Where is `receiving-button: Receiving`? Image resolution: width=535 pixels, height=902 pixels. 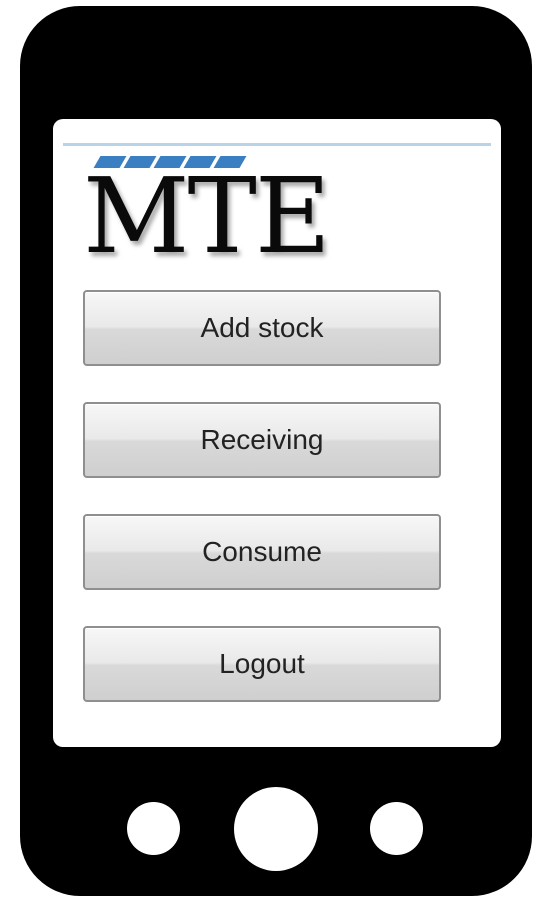
receiving-button: Receiving is located at coordinates (262, 440).